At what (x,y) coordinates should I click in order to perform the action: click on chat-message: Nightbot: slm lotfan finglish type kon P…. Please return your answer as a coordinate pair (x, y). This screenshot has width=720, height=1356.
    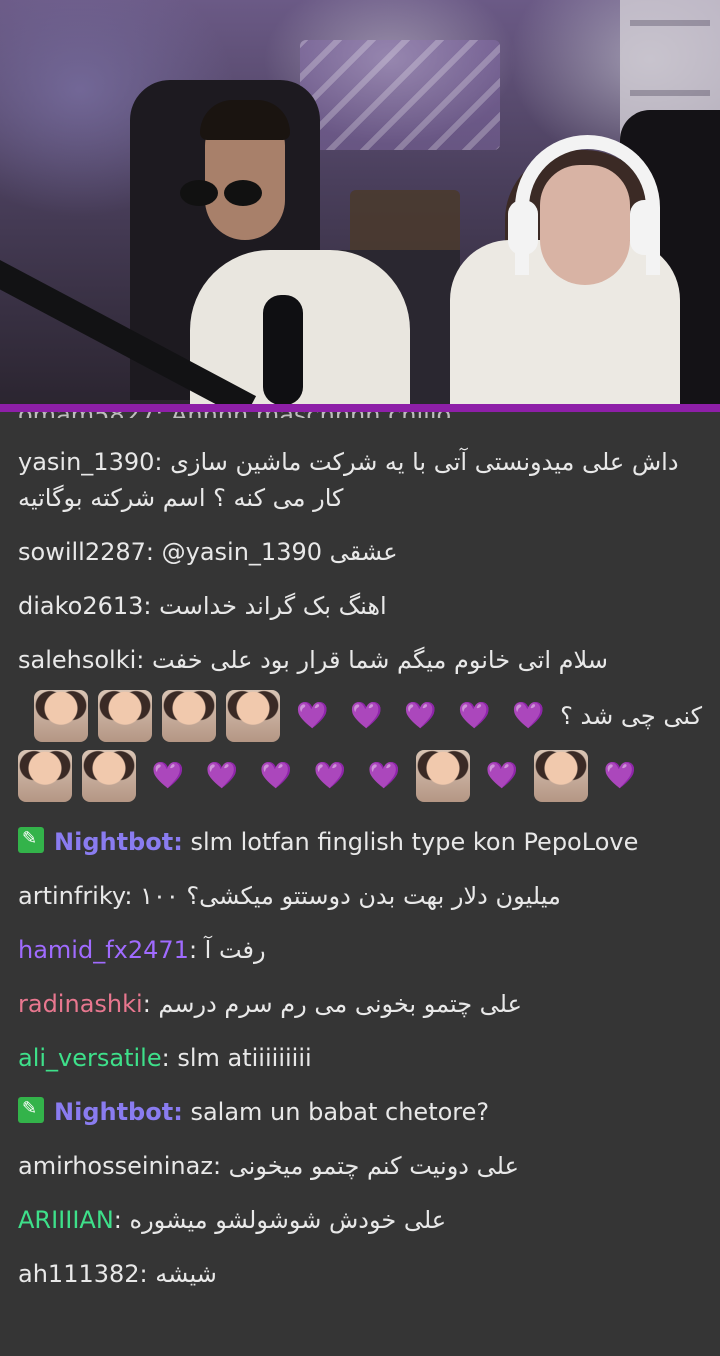
    Looking at the image, I should click on (360, 841).